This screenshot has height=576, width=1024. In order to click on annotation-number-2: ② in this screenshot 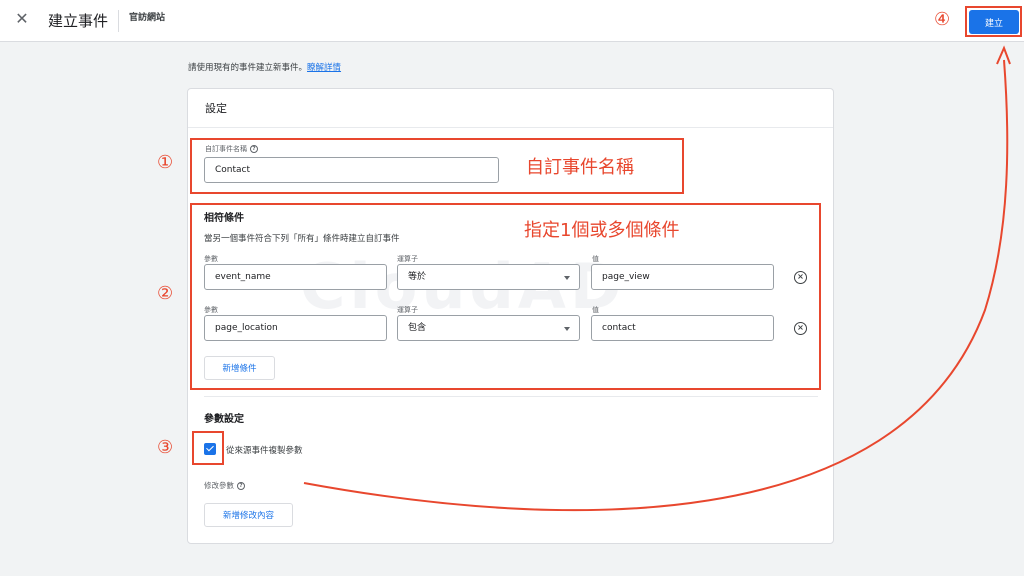, I will do `click(165, 293)`.